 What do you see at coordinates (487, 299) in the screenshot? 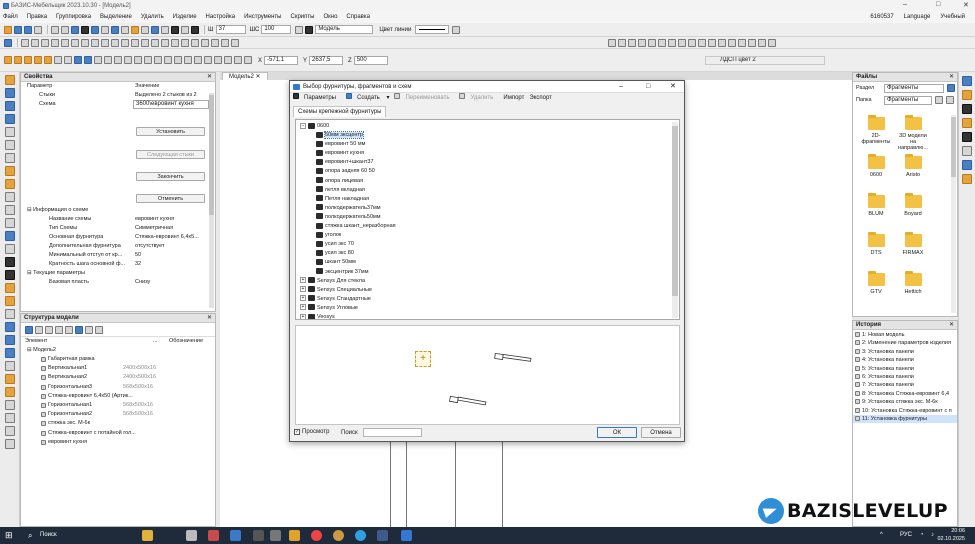
I see `scheme-group-node: + Sensys Стандартные` at bounding box center [487, 299].